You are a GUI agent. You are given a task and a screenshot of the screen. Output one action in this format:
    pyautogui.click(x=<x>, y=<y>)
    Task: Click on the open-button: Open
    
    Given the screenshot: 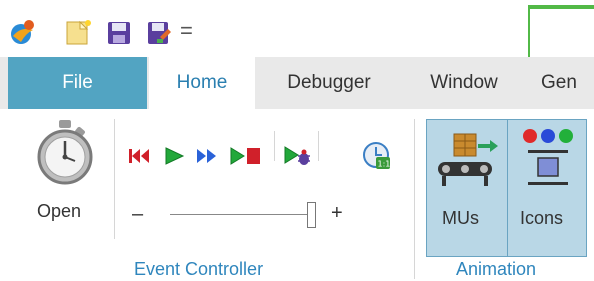 What is the action you would take?
    pyautogui.click(x=65, y=175)
    